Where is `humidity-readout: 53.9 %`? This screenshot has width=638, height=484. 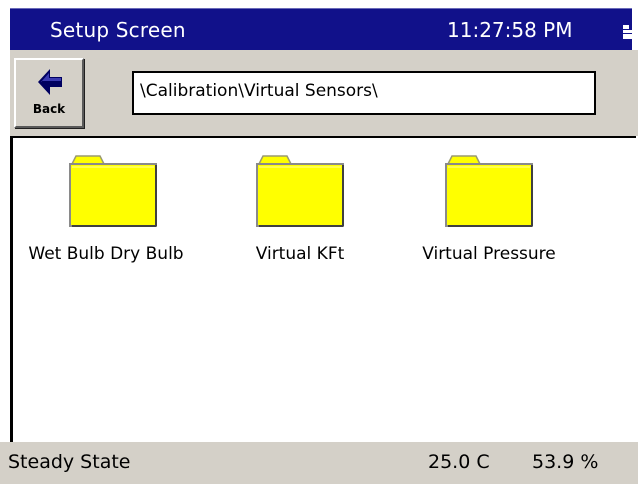
humidity-readout: 53.9 % is located at coordinates (565, 462).